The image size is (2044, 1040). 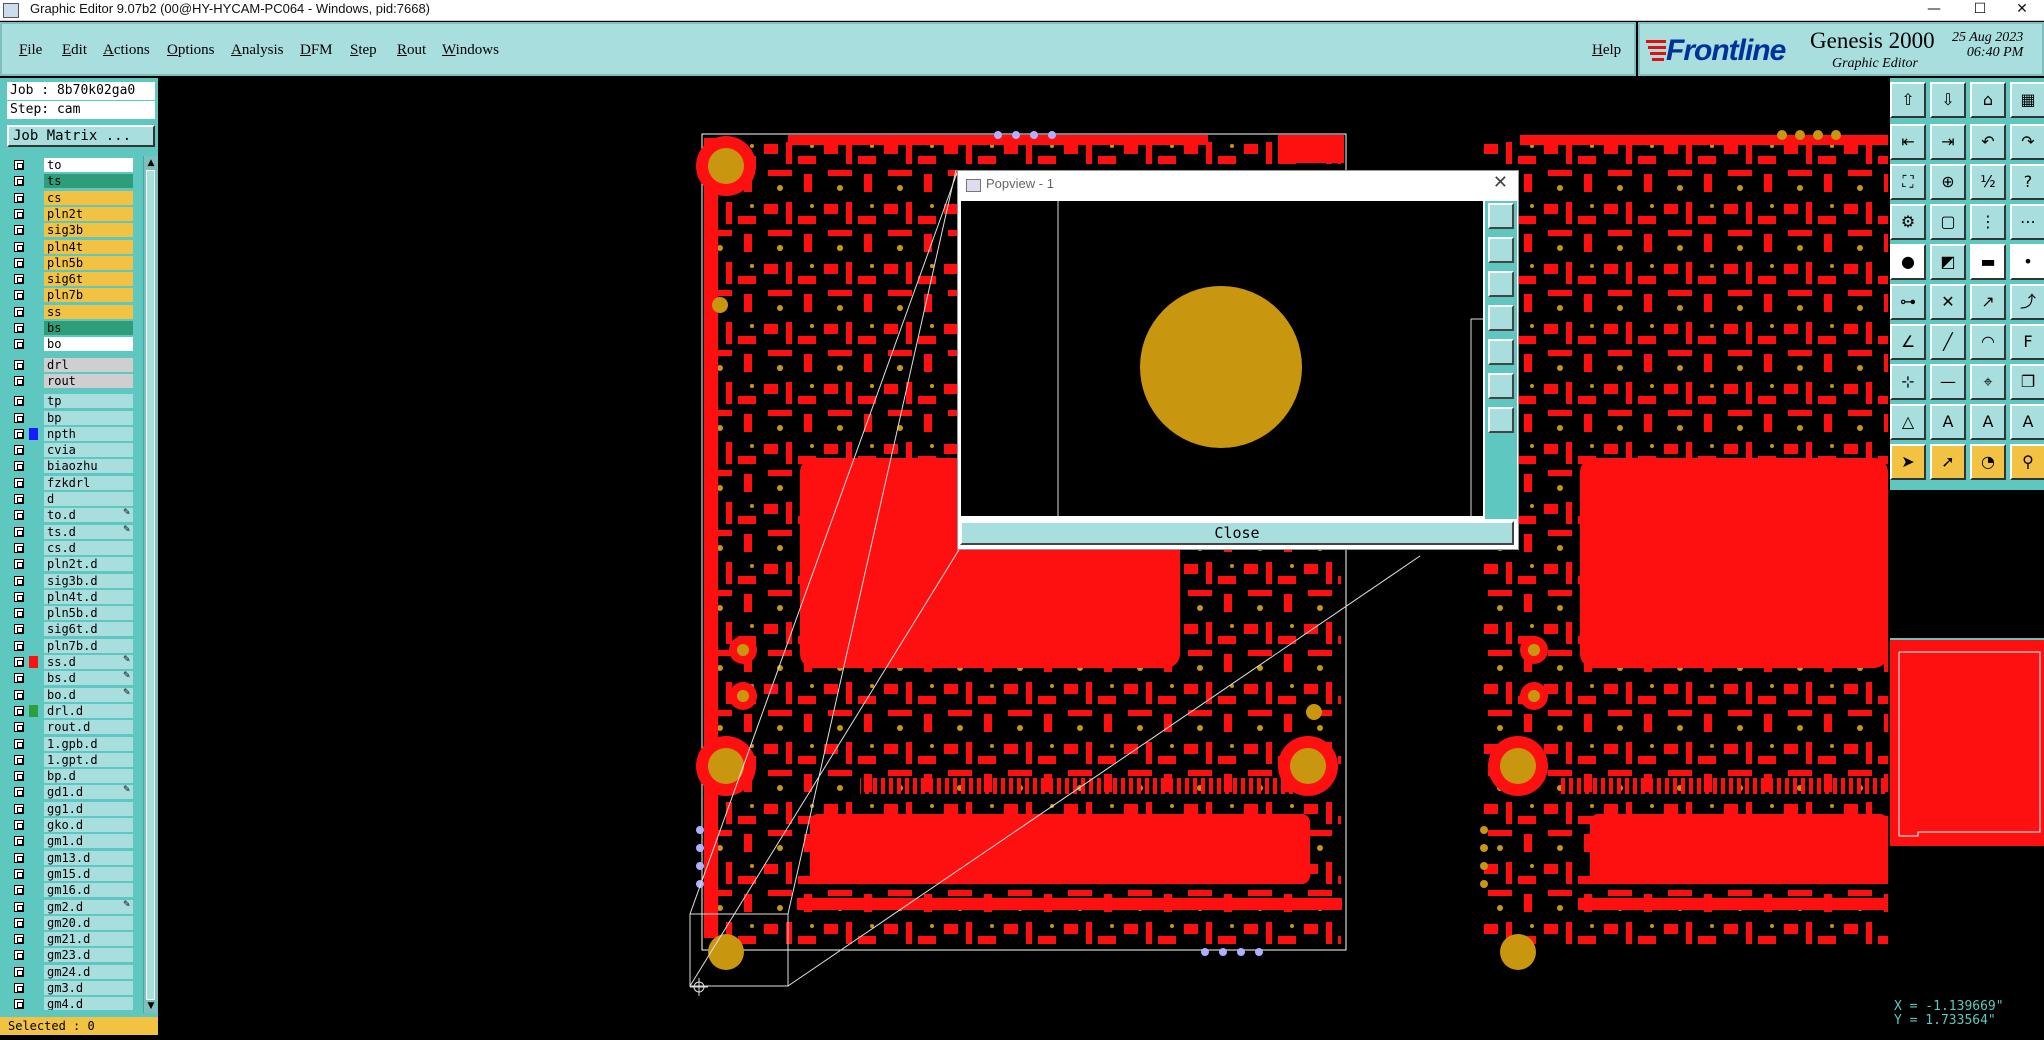 What do you see at coordinates (1501, 352) in the screenshot?
I see `popview-pan-right-icon` at bounding box center [1501, 352].